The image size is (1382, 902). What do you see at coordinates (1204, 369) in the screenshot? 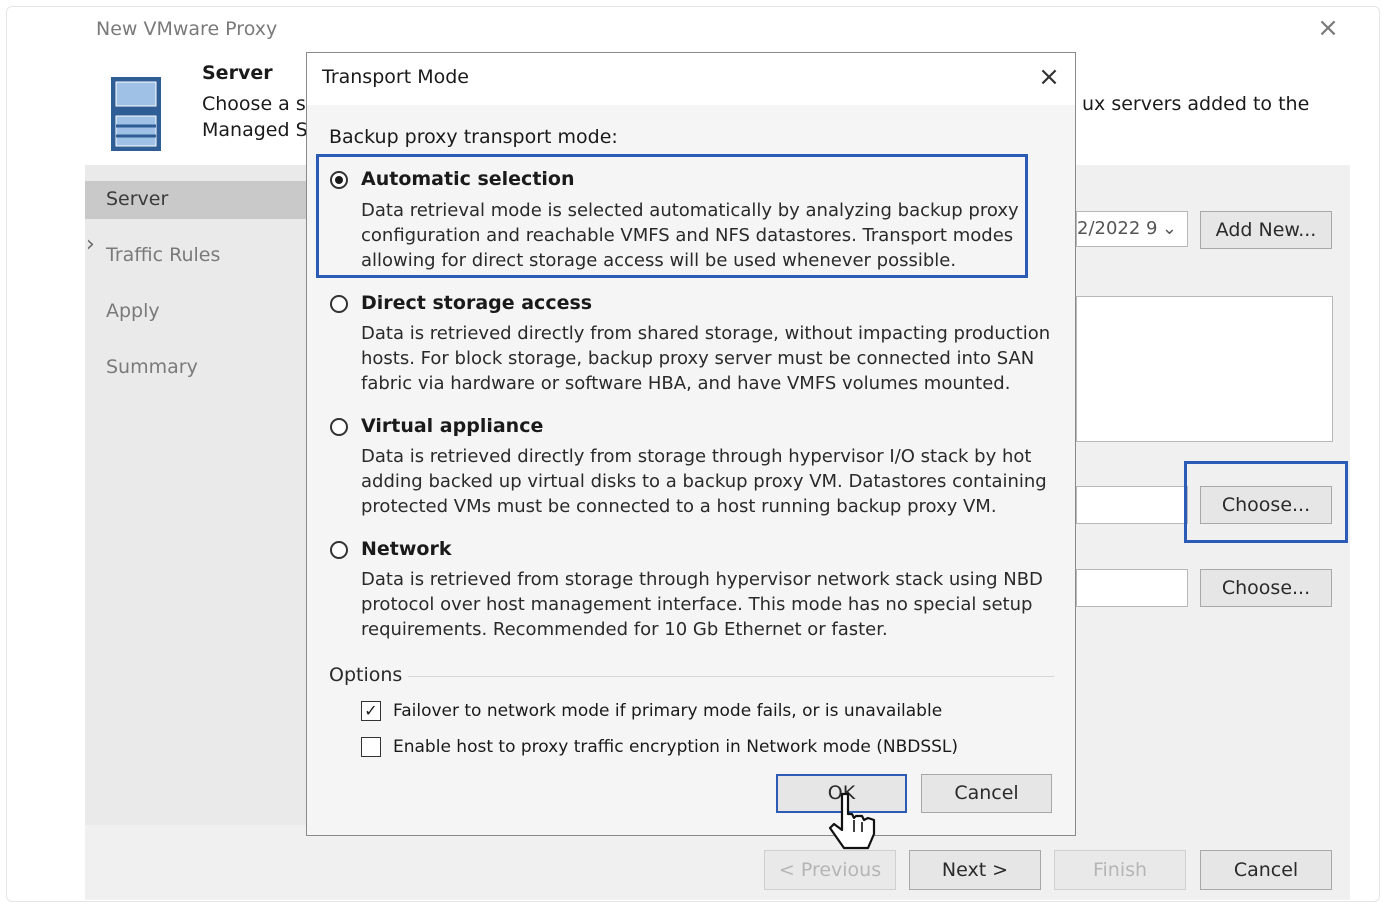
I see `server-details-box` at bounding box center [1204, 369].